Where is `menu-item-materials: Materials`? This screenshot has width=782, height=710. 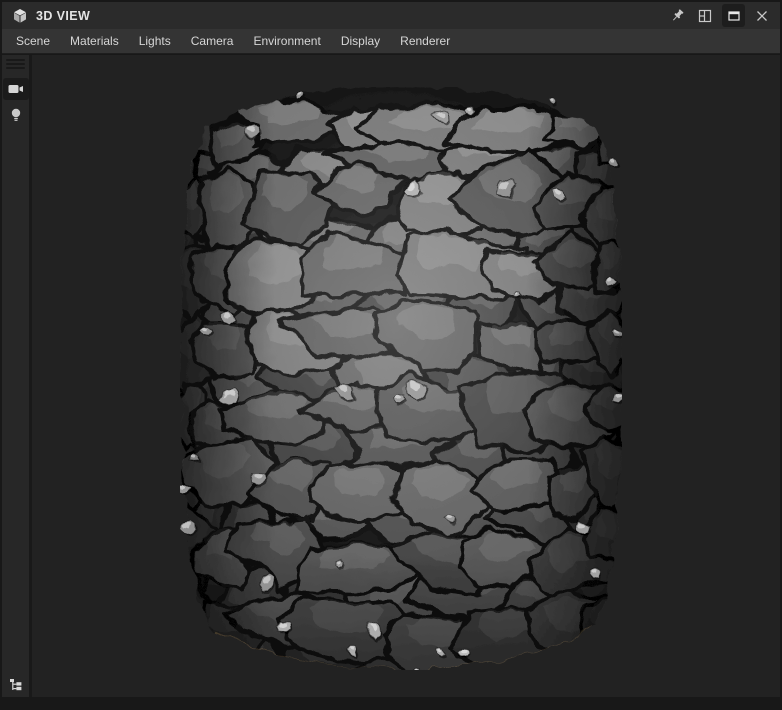 menu-item-materials: Materials is located at coordinates (94, 41).